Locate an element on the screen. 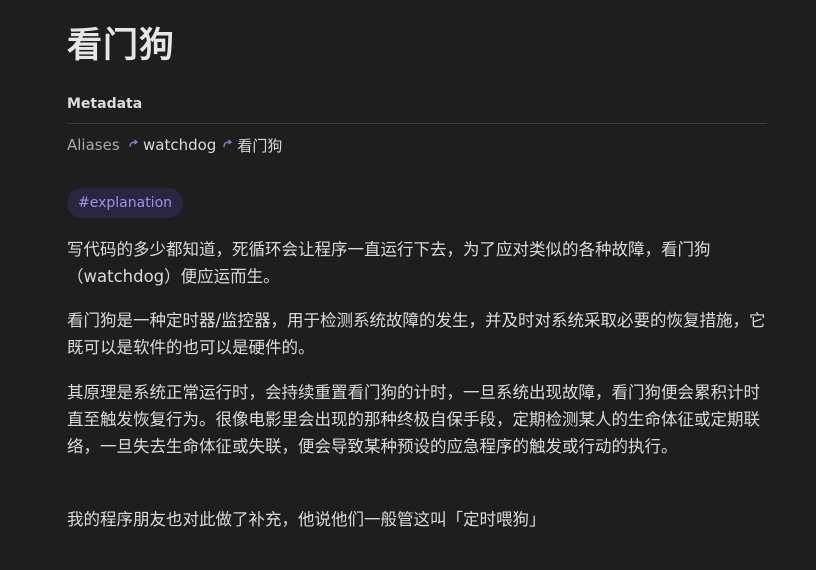 The image size is (816, 570). alias-link-watchdog: watchdog is located at coordinates (172, 145).